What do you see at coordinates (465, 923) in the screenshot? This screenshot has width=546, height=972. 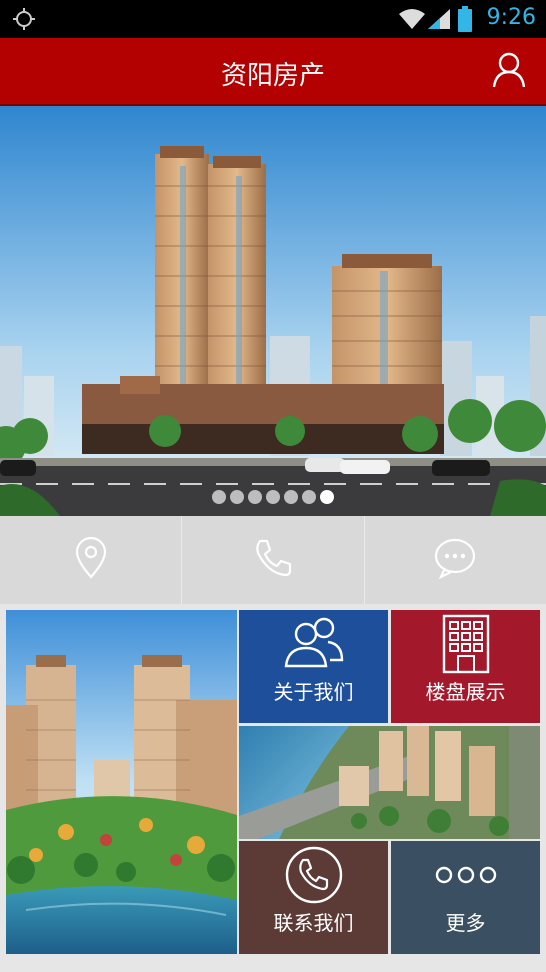 I see `more-label: 更多` at bounding box center [465, 923].